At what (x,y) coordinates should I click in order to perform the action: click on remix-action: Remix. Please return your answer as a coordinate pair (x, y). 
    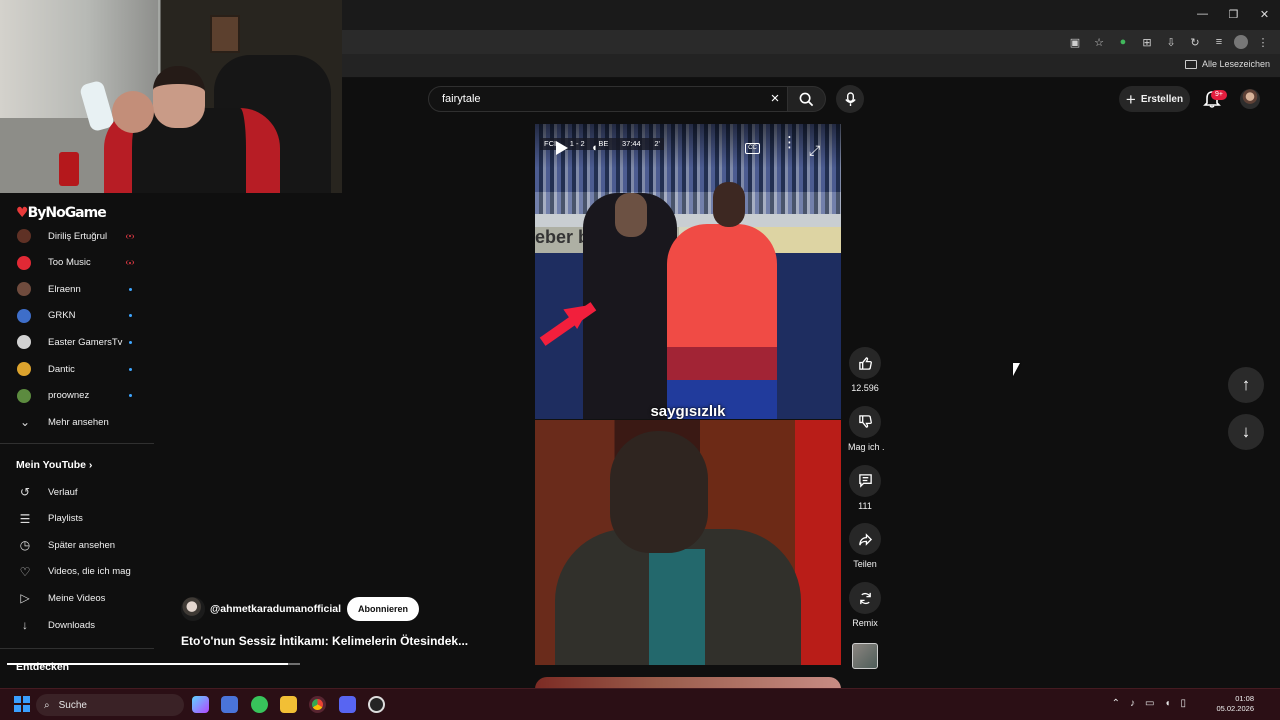
    Looking at the image, I should click on (865, 605).